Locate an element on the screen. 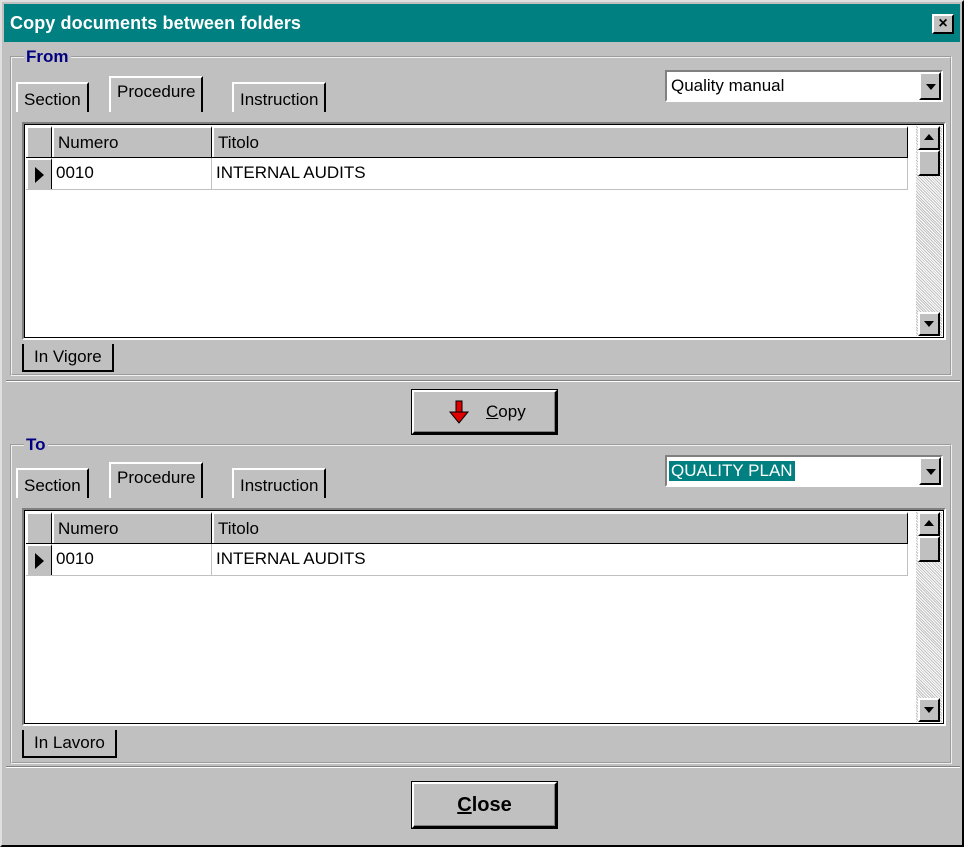 This screenshot has height=847, width=964. close-label: Close is located at coordinates (484, 805).